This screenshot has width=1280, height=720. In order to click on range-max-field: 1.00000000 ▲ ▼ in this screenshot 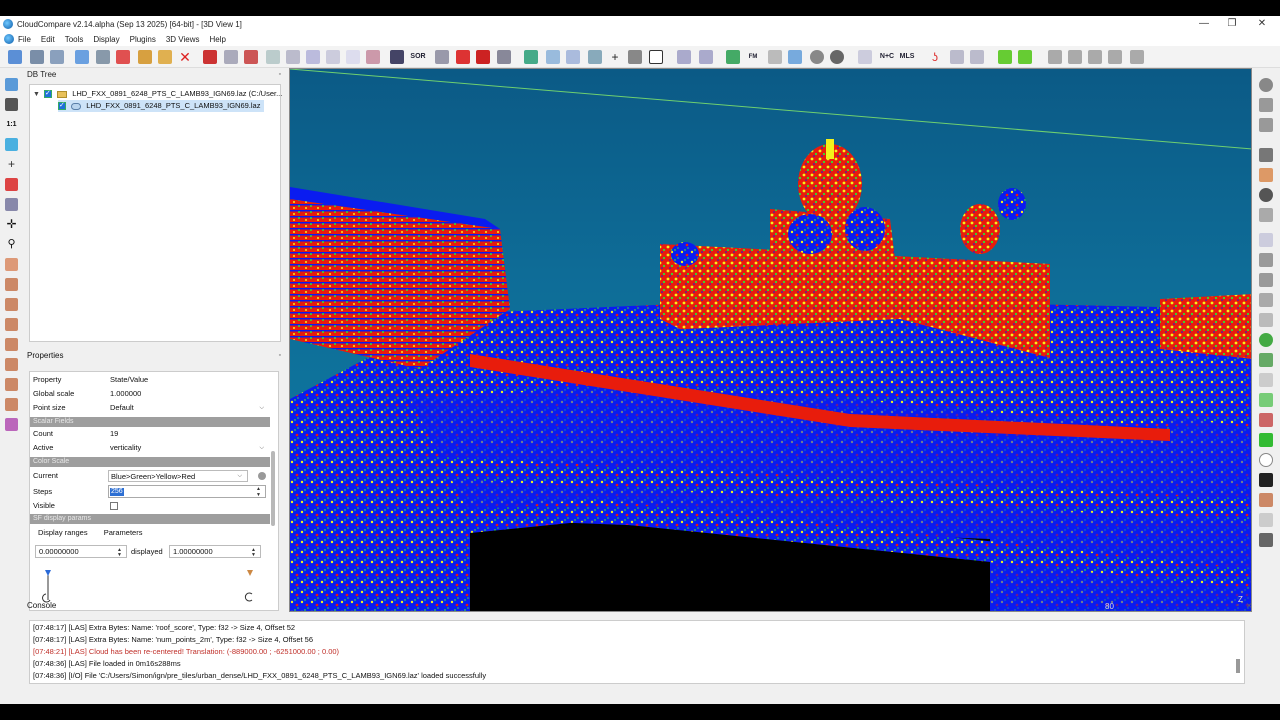, I will do `click(215, 551)`.